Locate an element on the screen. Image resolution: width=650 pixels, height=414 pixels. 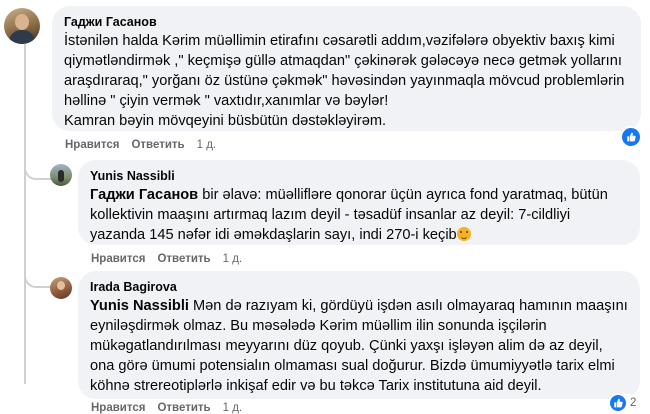
thread-line is located at coordinates (25, 214).